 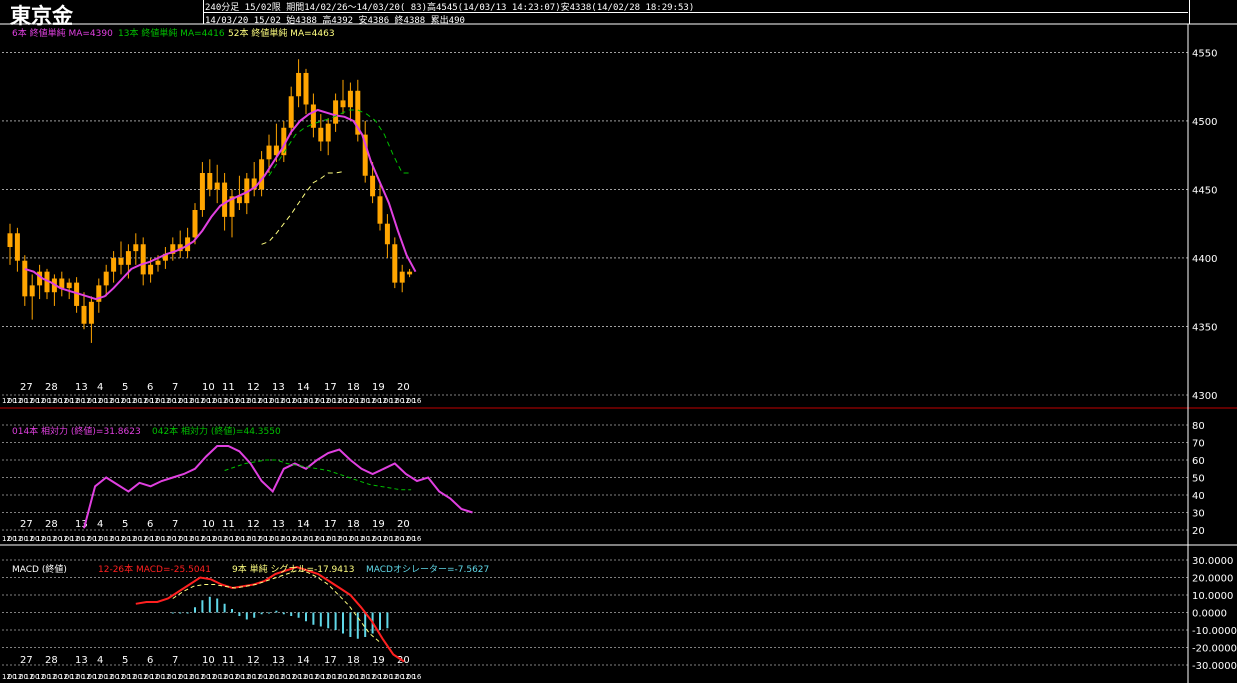 I want to click on x-date-label: 12, so click(x=253, y=524).